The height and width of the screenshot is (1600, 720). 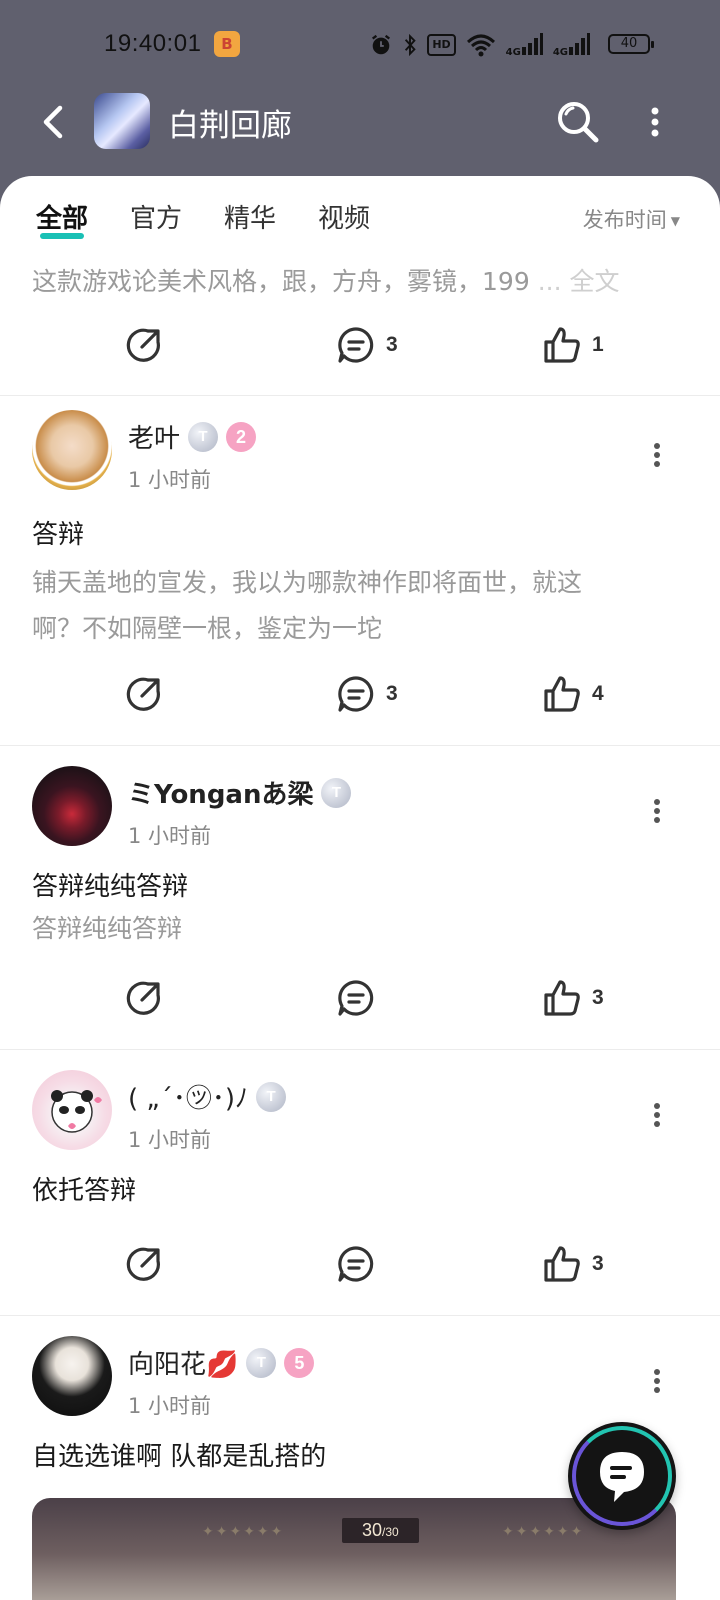 What do you see at coordinates (58, 535) in the screenshot?
I see `post-title: 答辩` at bounding box center [58, 535].